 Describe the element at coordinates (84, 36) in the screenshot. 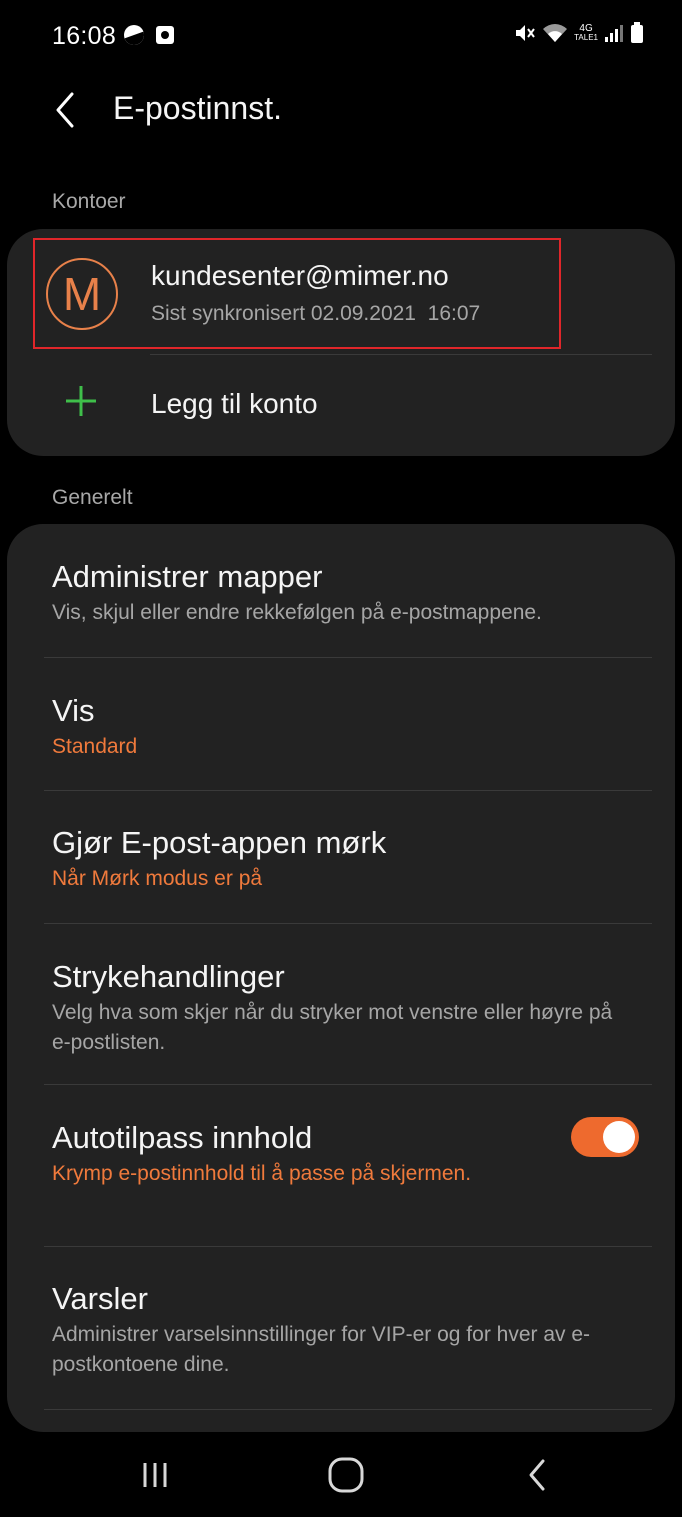

I see `status-time: 16:08` at that location.